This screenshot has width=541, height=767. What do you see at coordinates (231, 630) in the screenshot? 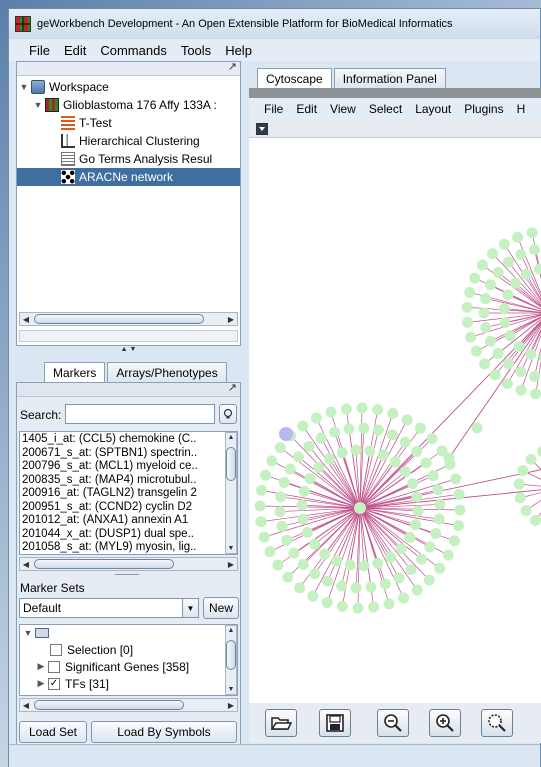
I see `scroll-up-icon: ▲` at bounding box center [231, 630].